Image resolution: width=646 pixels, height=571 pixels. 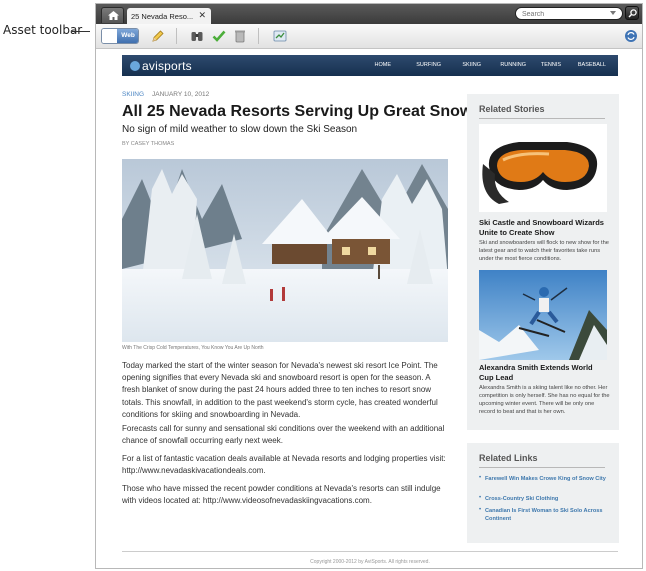 I want to click on nav-tennis: TENNIS, so click(x=551, y=65).